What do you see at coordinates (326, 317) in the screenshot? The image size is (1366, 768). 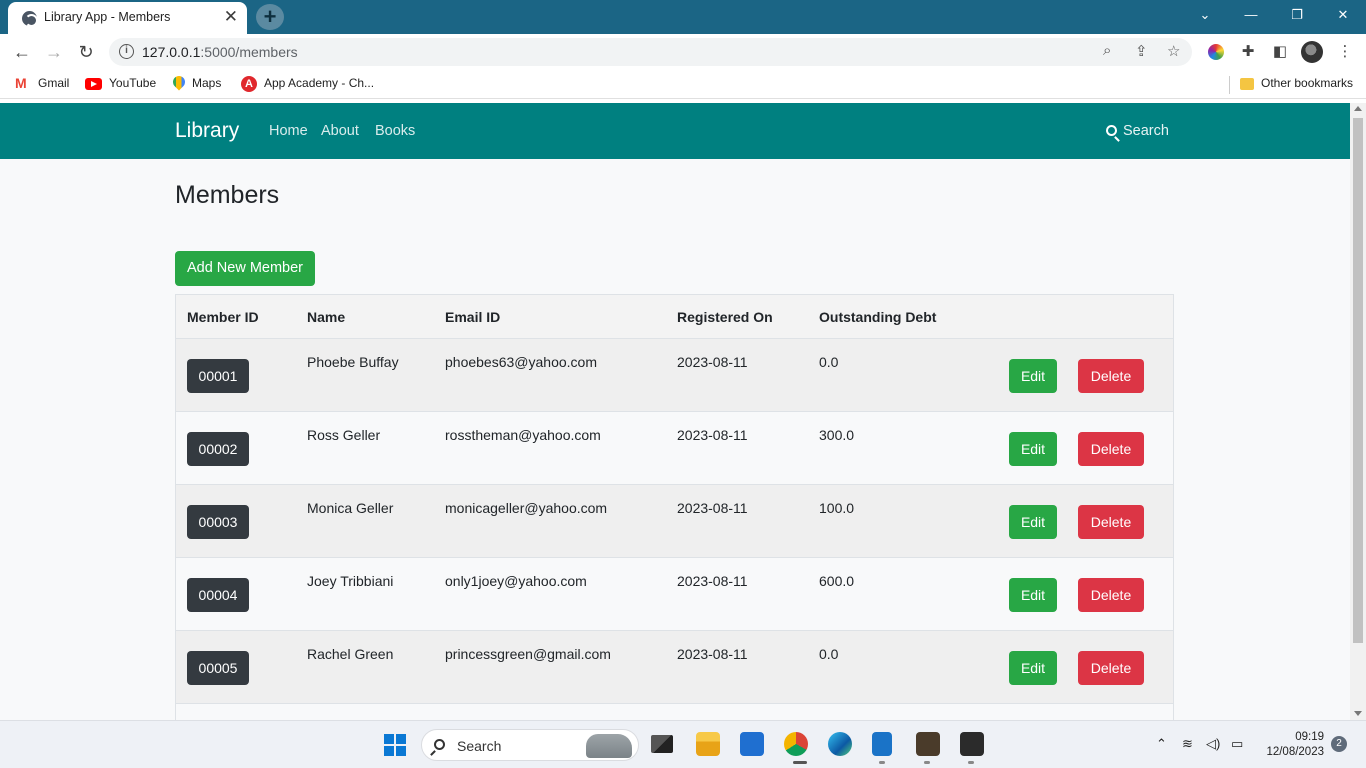 I see `column-header: Name` at bounding box center [326, 317].